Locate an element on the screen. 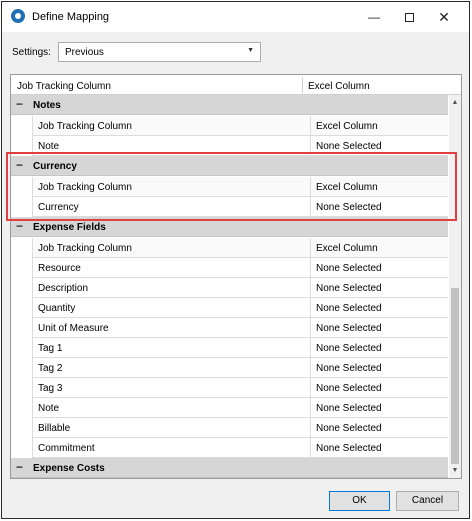 This screenshot has height=521, width=472. window-title: Define Mapping is located at coordinates (71, 17).